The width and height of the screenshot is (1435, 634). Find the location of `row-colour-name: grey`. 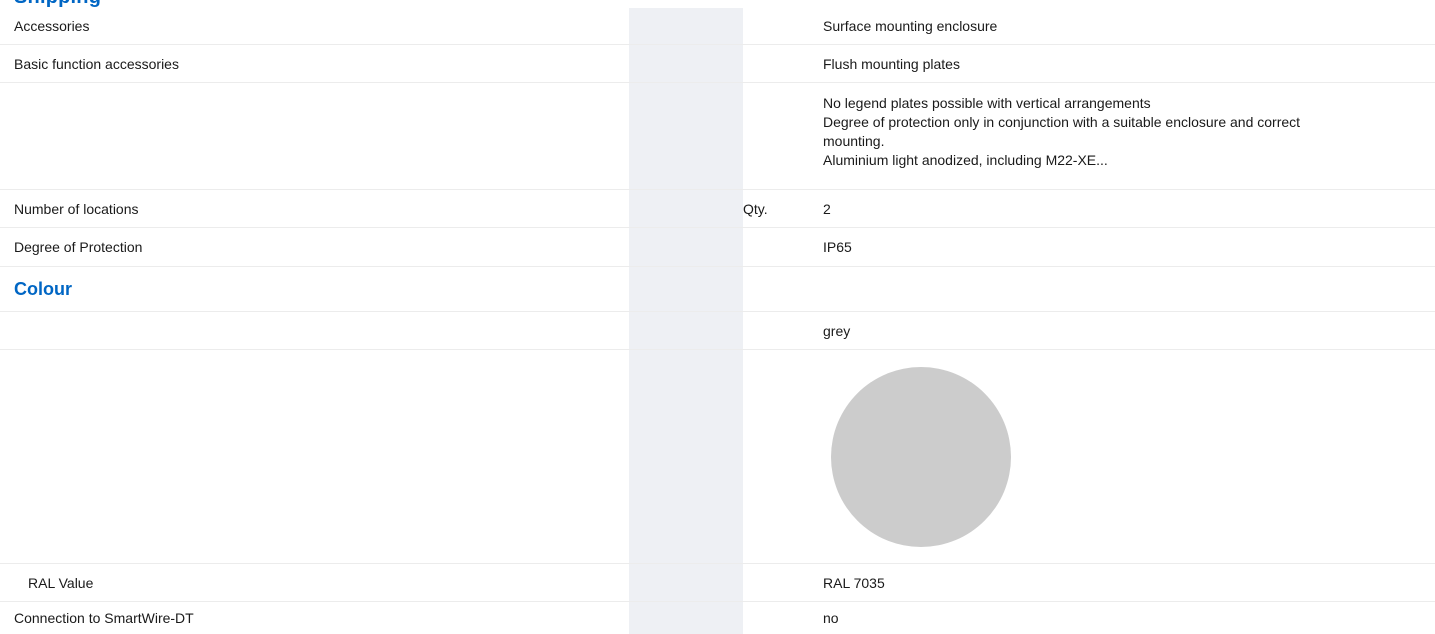

row-colour-name: grey is located at coordinates (717, 331).